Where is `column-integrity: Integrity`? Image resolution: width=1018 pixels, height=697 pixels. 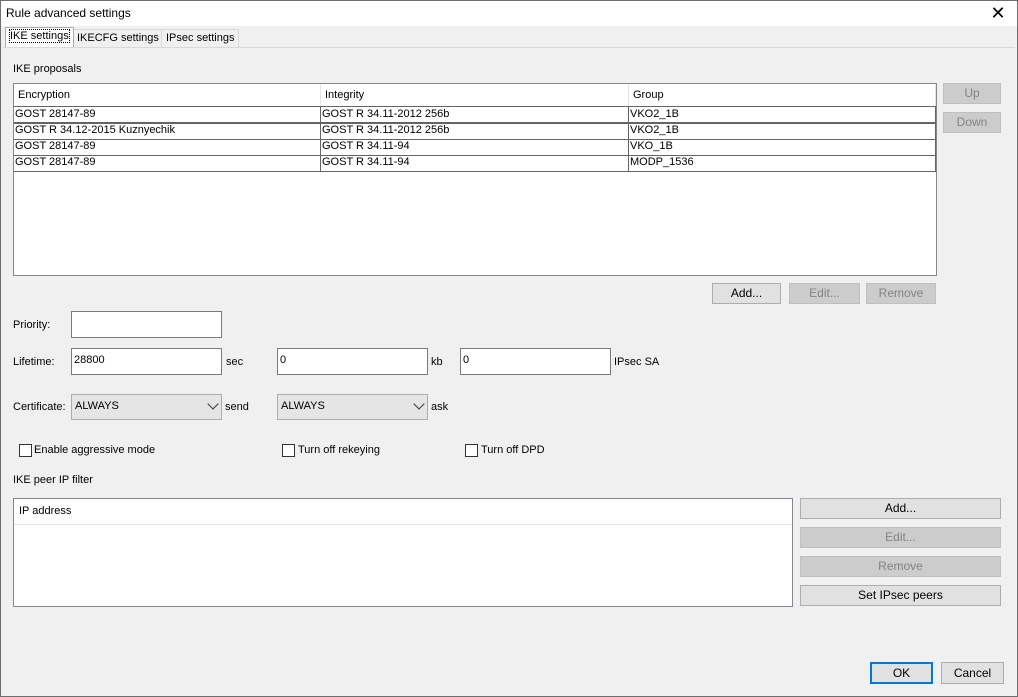 column-integrity: Integrity is located at coordinates (475, 95).